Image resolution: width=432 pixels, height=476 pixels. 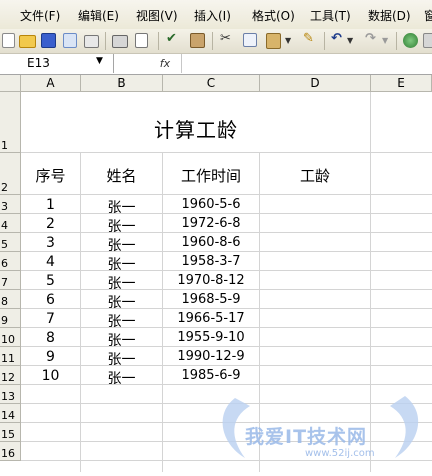 What do you see at coordinates (10, 83) in the screenshot?
I see `select-all-corner` at bounding box center [10, 83].